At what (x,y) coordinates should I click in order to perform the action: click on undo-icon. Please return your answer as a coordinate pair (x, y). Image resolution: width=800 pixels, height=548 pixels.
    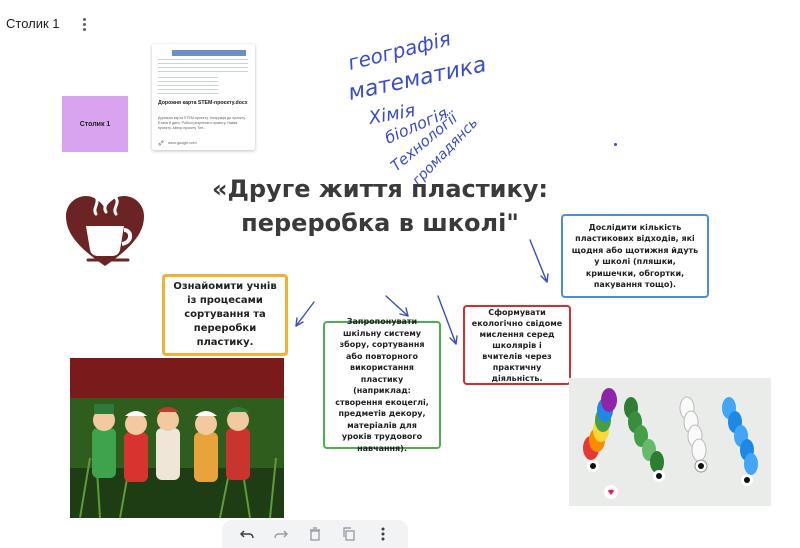
    Looking at the image, I should click on (246, 534).